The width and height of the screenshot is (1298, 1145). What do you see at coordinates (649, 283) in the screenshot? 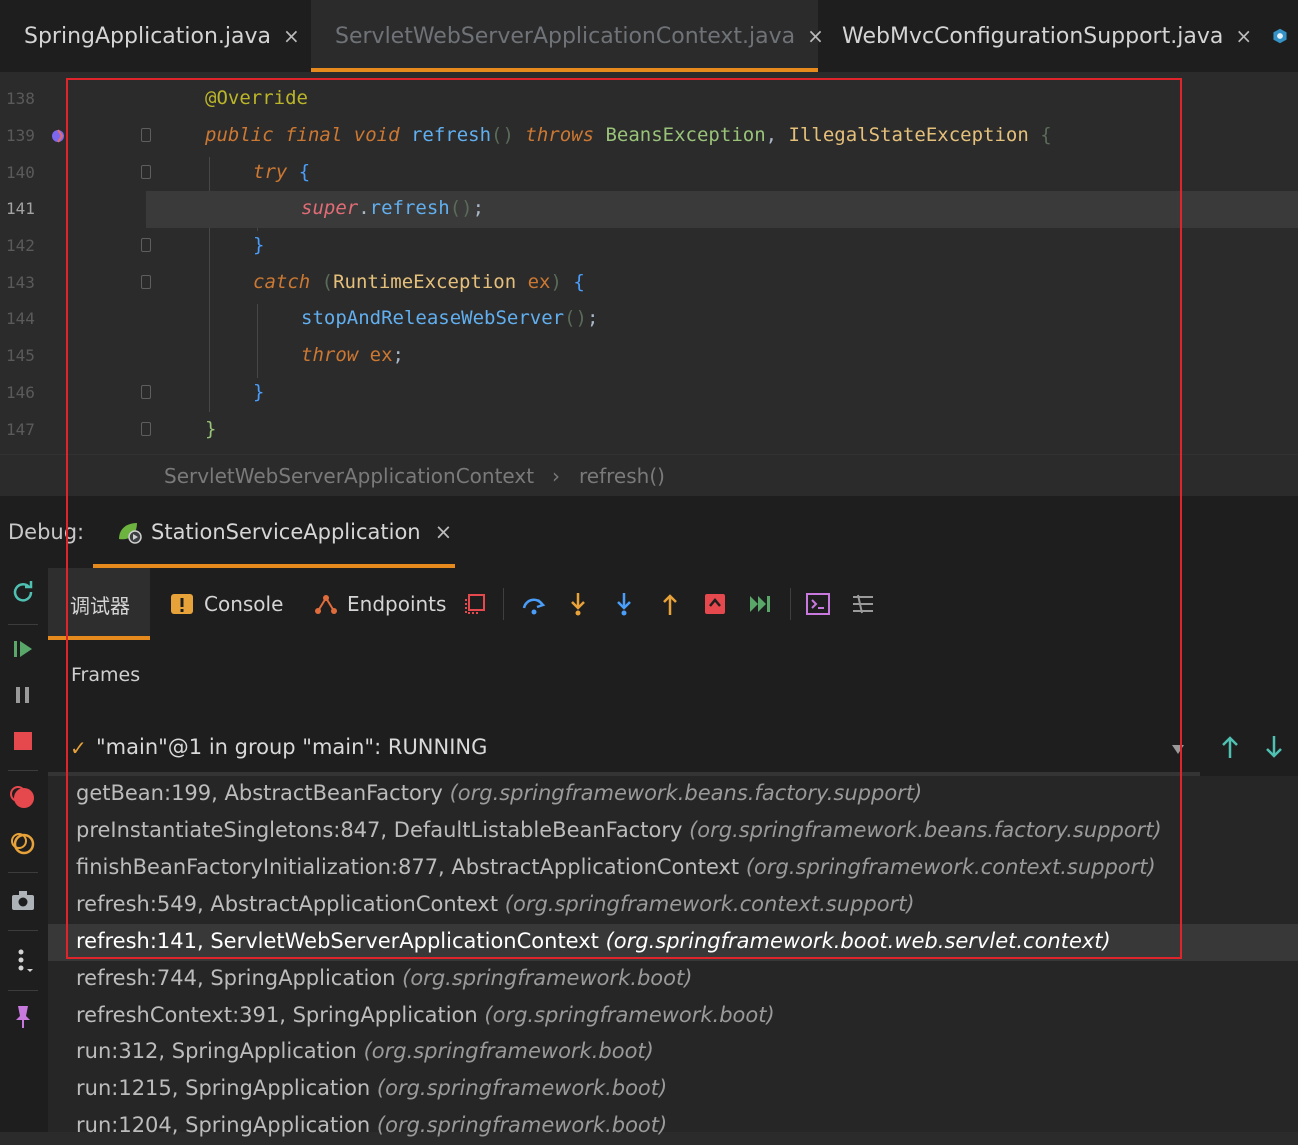
I see `code-line: 143 catch (RuntimeException ex) {` at bounding box center [649, 283].